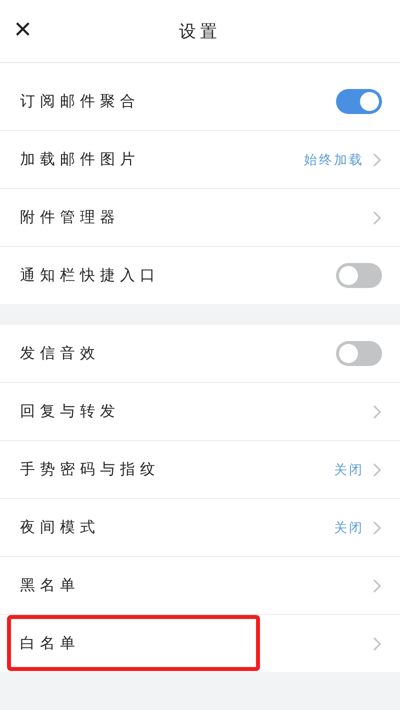 The height and width of the screenshot is (710, 400). What do you see at coordinates (200, 102) in the screenshot?
I see `settings-row: 订阅邮件聚合` at bounding box center [200, 102].